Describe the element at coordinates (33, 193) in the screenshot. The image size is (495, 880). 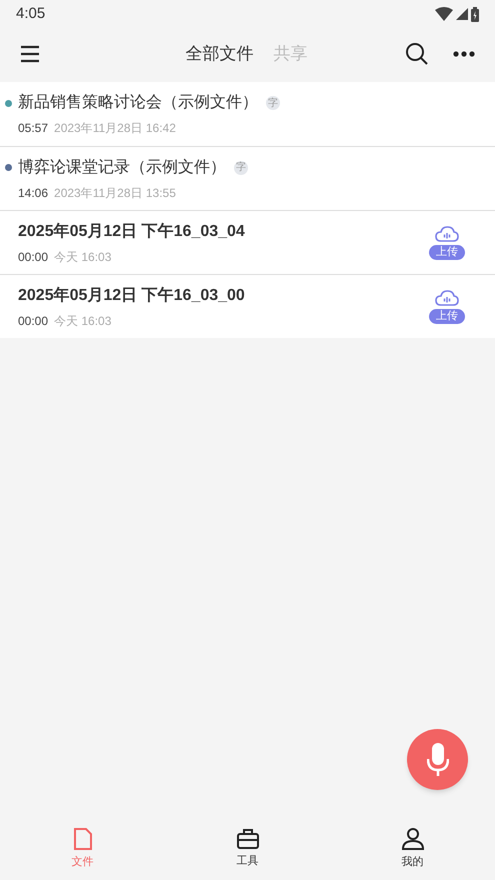
I see `file-duration: 14:06` at that location.